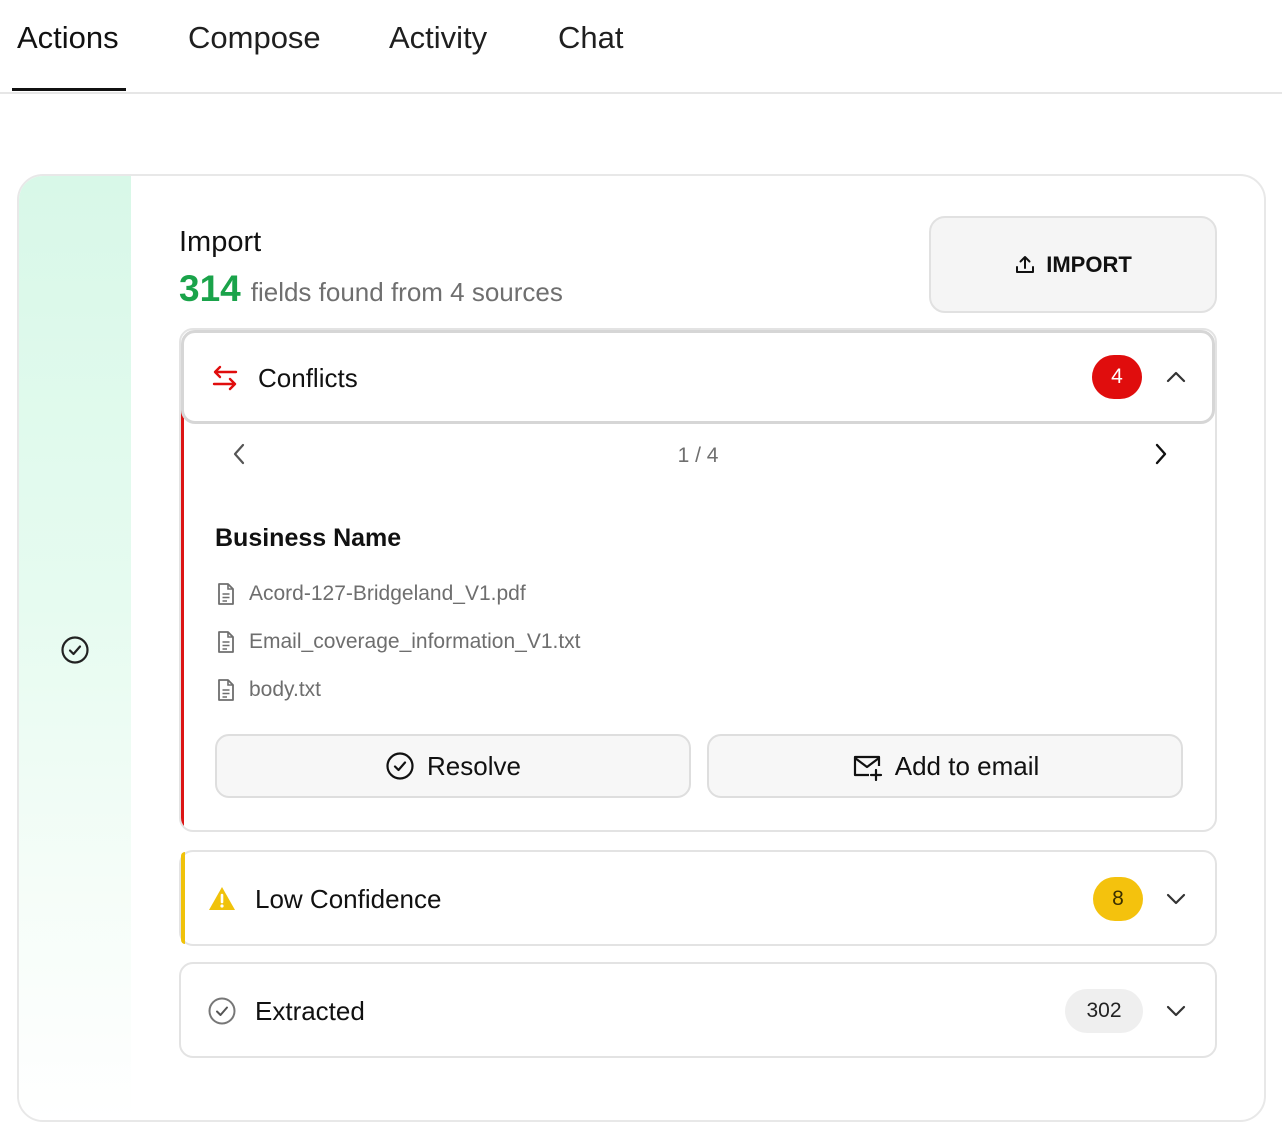 This screenshot has height=1135, width=1282. Describe the element at coordinates (254, 38) in the screenshot. I see `tab-compose: Compose` at that location.